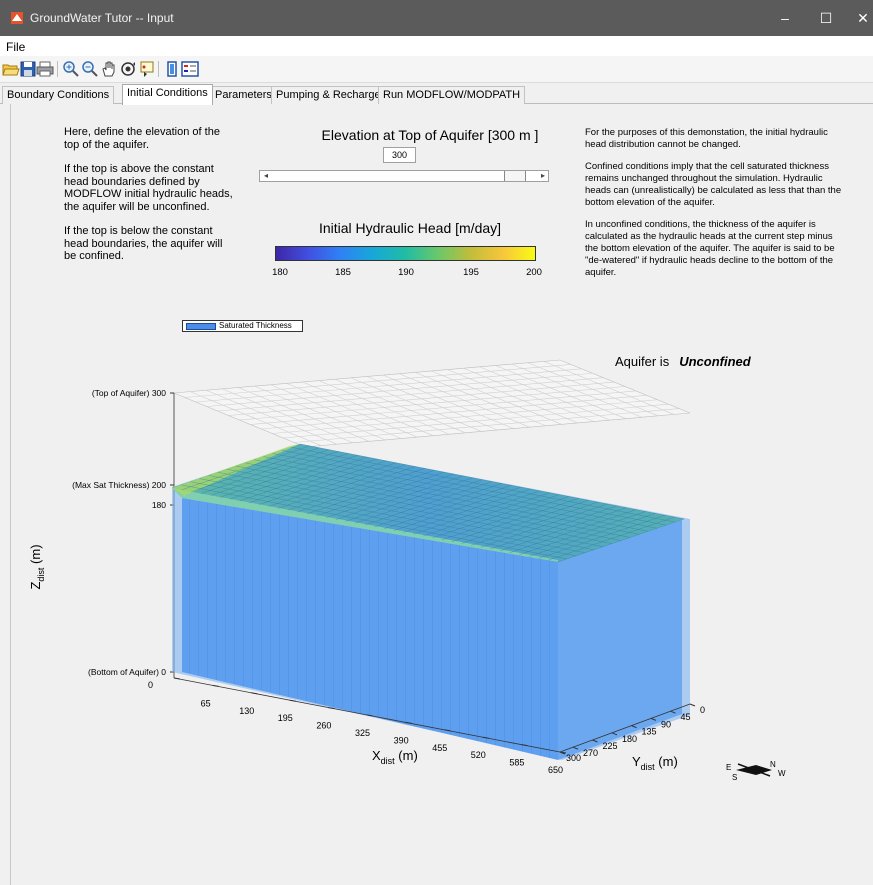 The height and width of the screenshot is (885, 873). Describe the element at coordinates (734, 777) in the screenshot. I see `svg-text: S` at that location.